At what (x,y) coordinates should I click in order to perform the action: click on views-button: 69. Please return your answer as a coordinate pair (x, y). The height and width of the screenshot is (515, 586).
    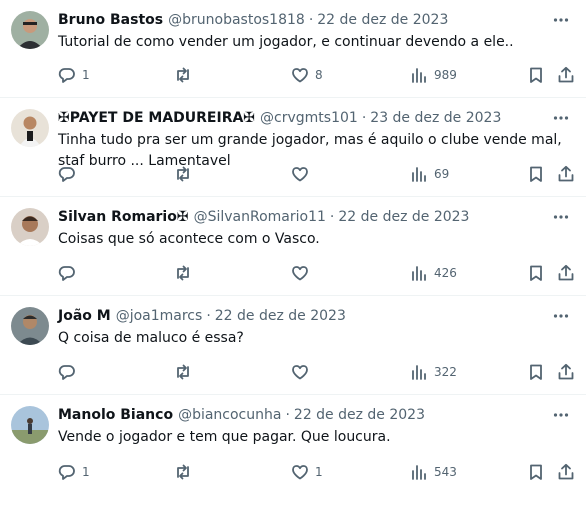
    Looking at the image, I should click on (429, 174).